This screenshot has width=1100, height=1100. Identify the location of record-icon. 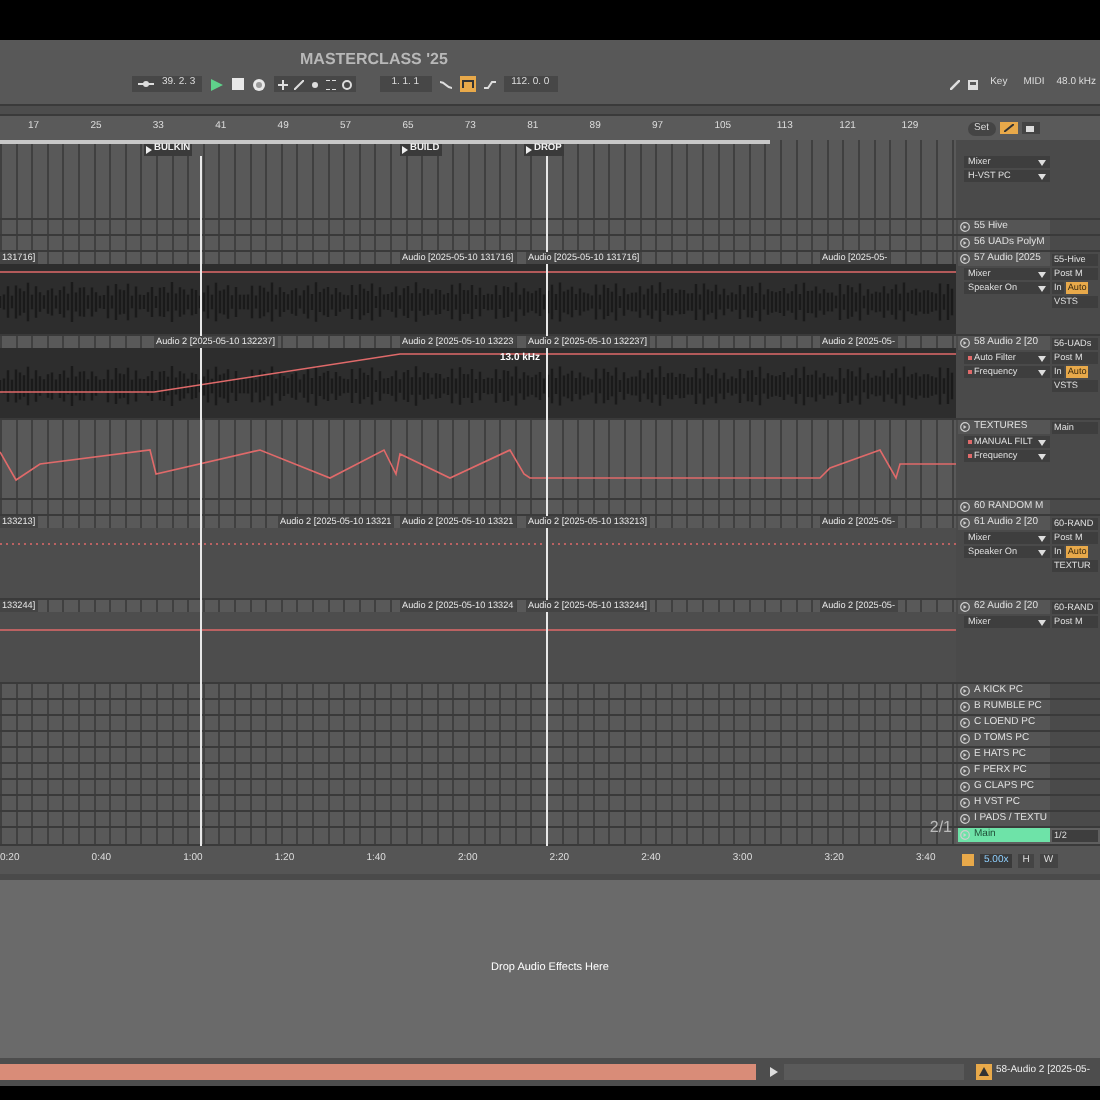
(258, 84).